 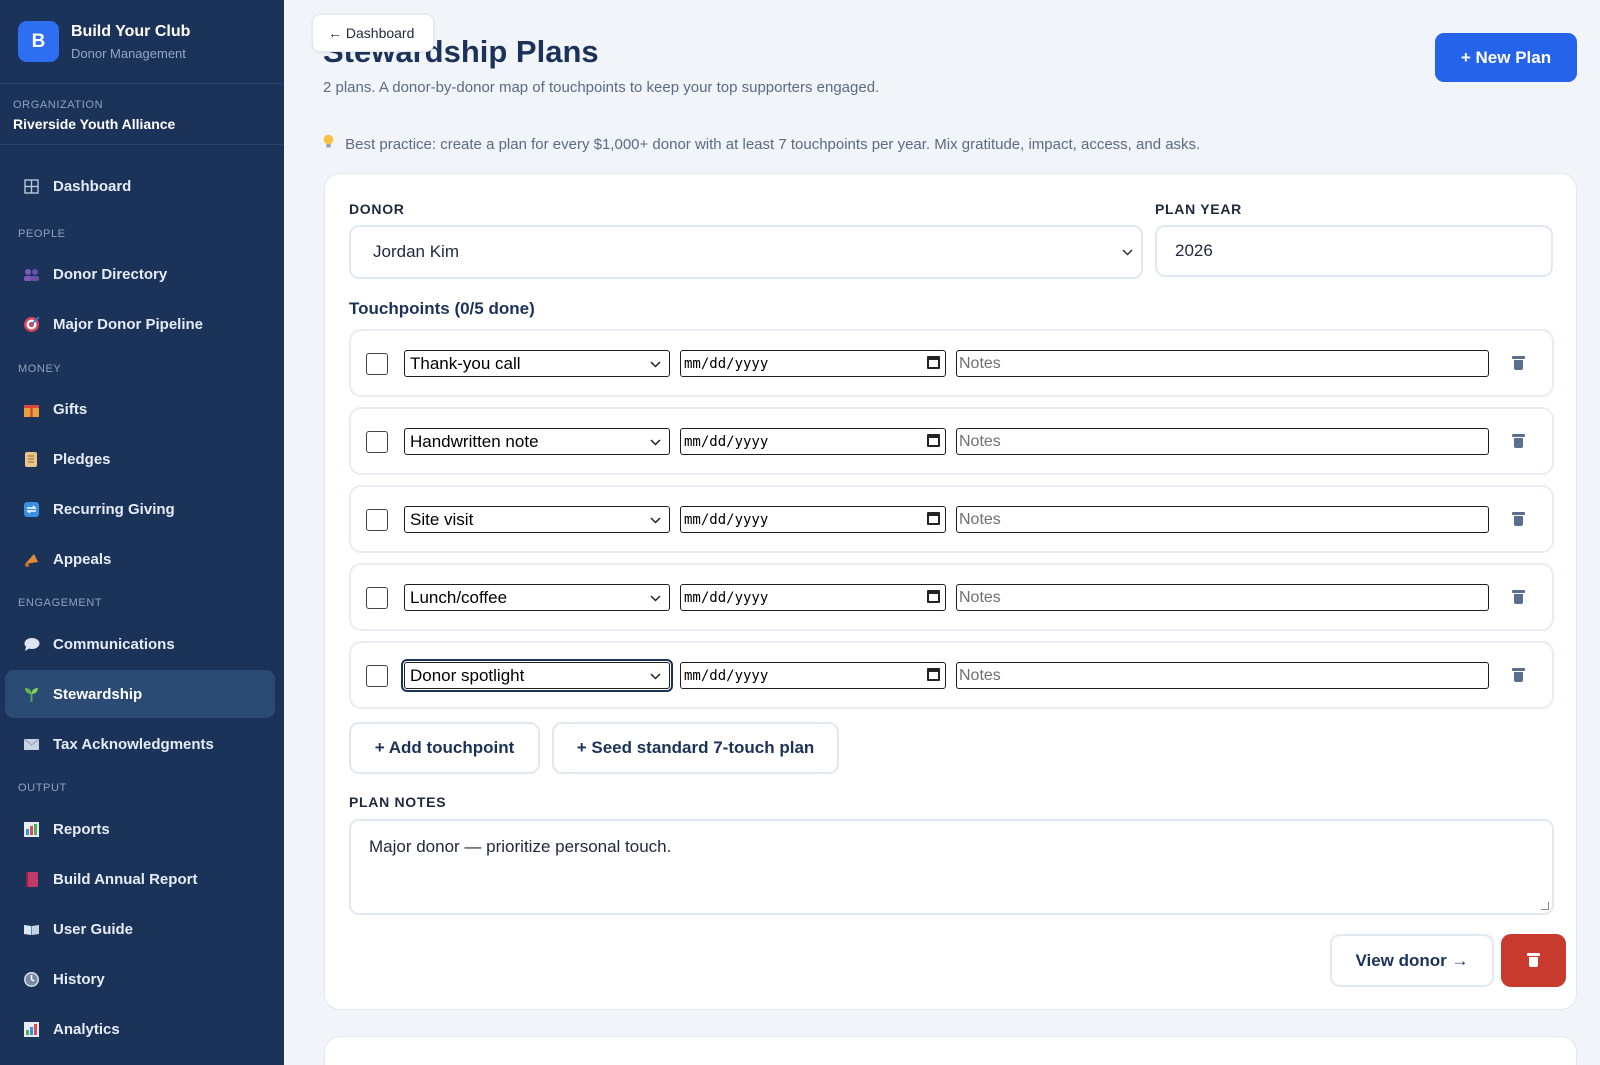 I want to click on plan-notes-label: PLAN NOTES, so click(x=398, y=802).